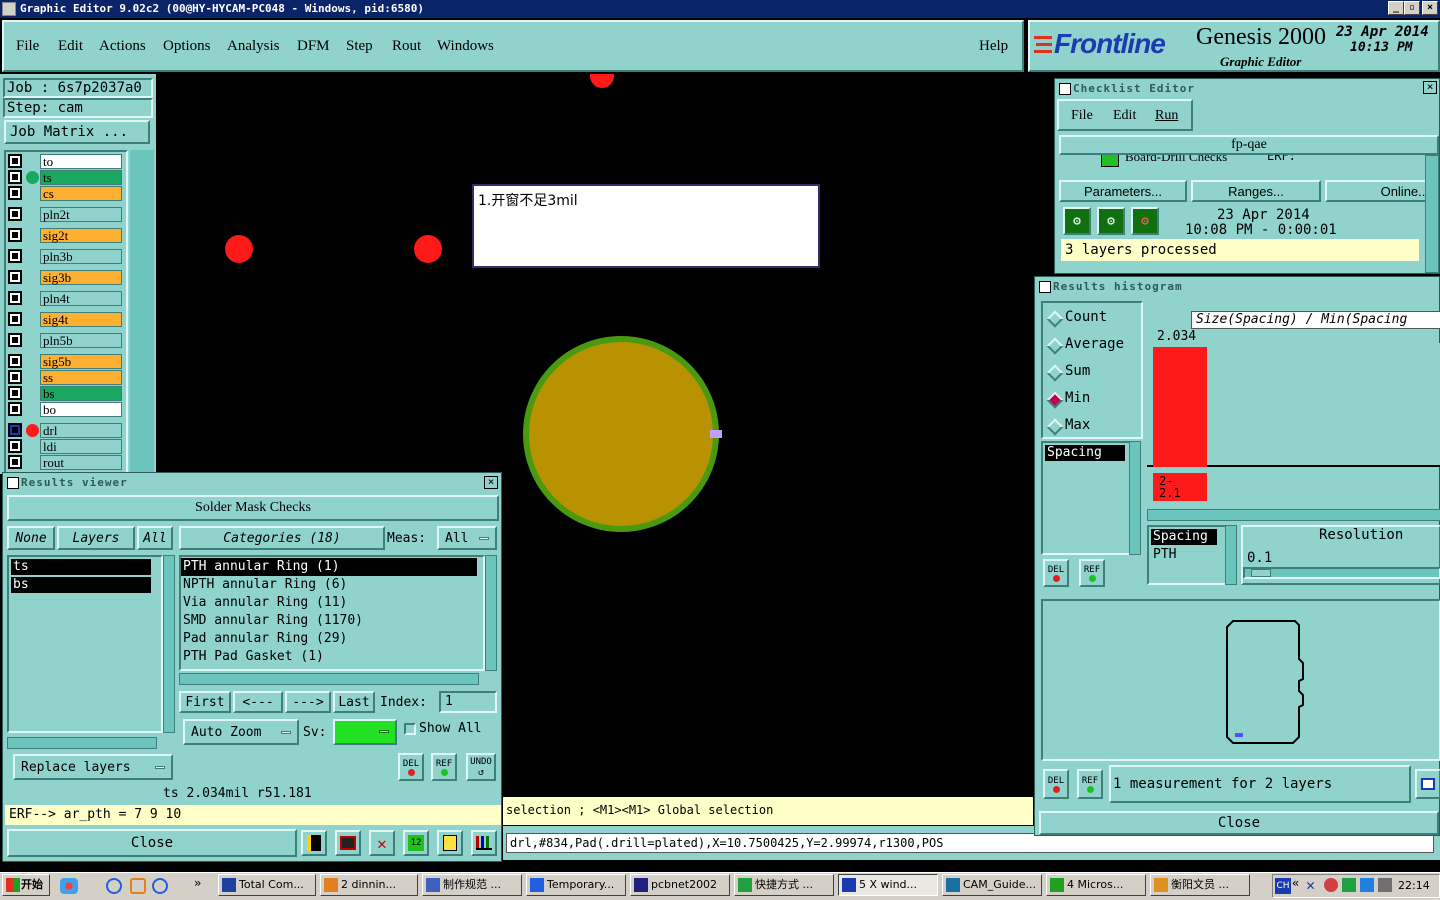 The width and height of the screenshot is (1440, 900). What do you see at coordinates (65, 161) in the screenshot?
I see `layer-row-to: to` at bounding box center [65, 161].